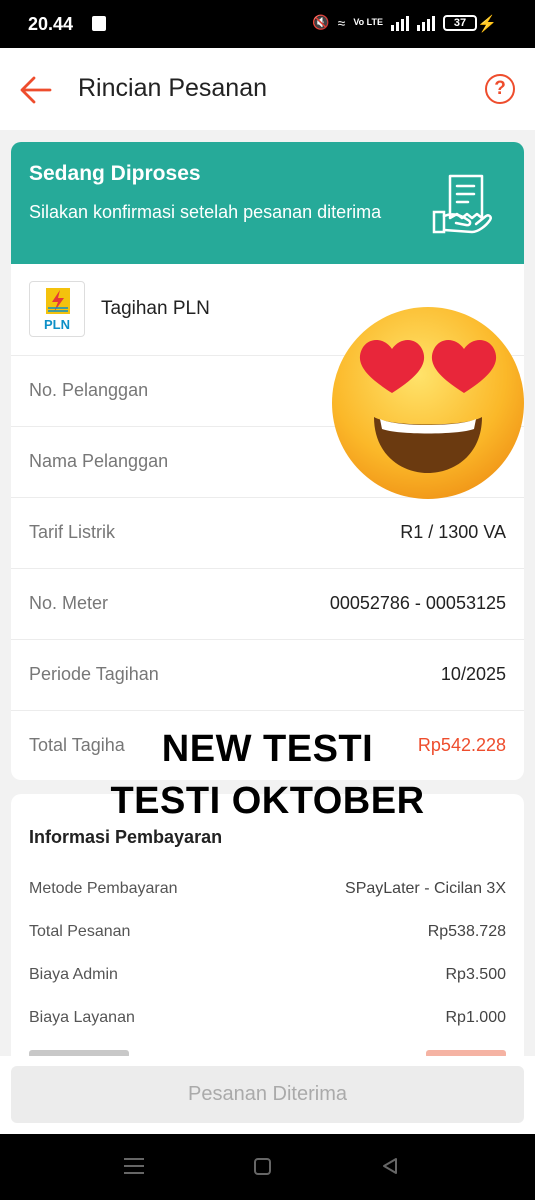  Describe the element at coordinates (267, 891) in the screenshot. I see `payment-row-method: Metode Pembayaran SPayLater - Cicilan 3X` at that location.